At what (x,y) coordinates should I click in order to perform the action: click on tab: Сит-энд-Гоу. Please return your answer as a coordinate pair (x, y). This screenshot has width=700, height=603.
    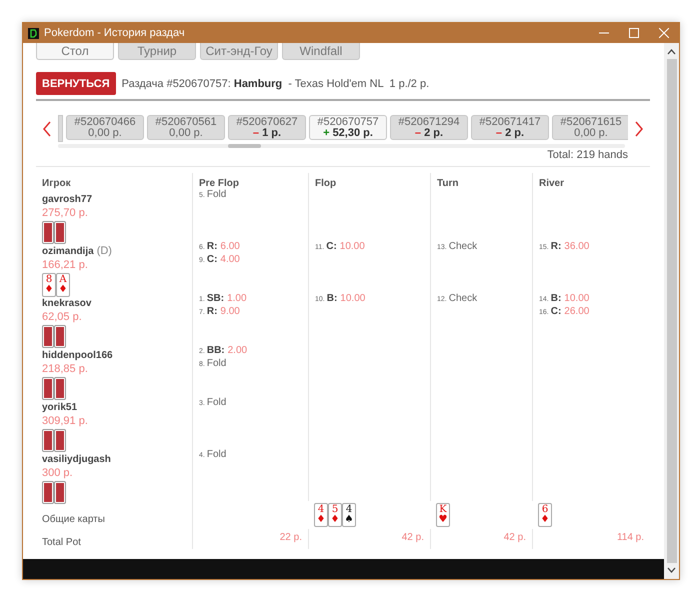
    Looking at the image, I should click on (239, 51).